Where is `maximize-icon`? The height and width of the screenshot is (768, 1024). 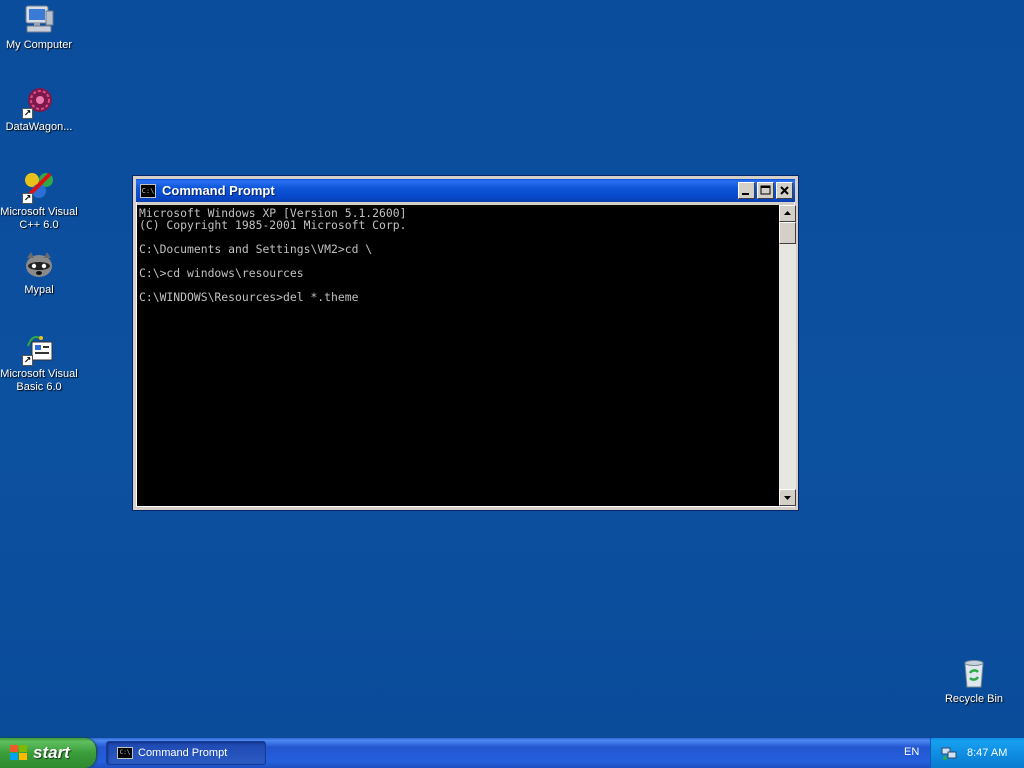
maximize-icon is located at coordinates (765, 190).